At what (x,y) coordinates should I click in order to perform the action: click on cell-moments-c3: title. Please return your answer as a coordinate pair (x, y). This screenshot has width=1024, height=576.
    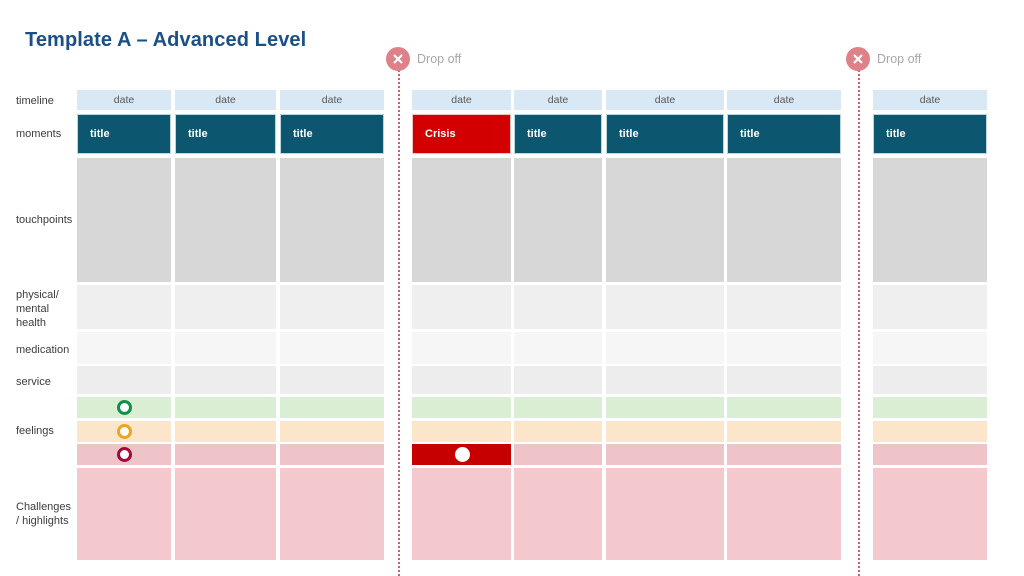
    Looking at the image, I should click on (332, 134).